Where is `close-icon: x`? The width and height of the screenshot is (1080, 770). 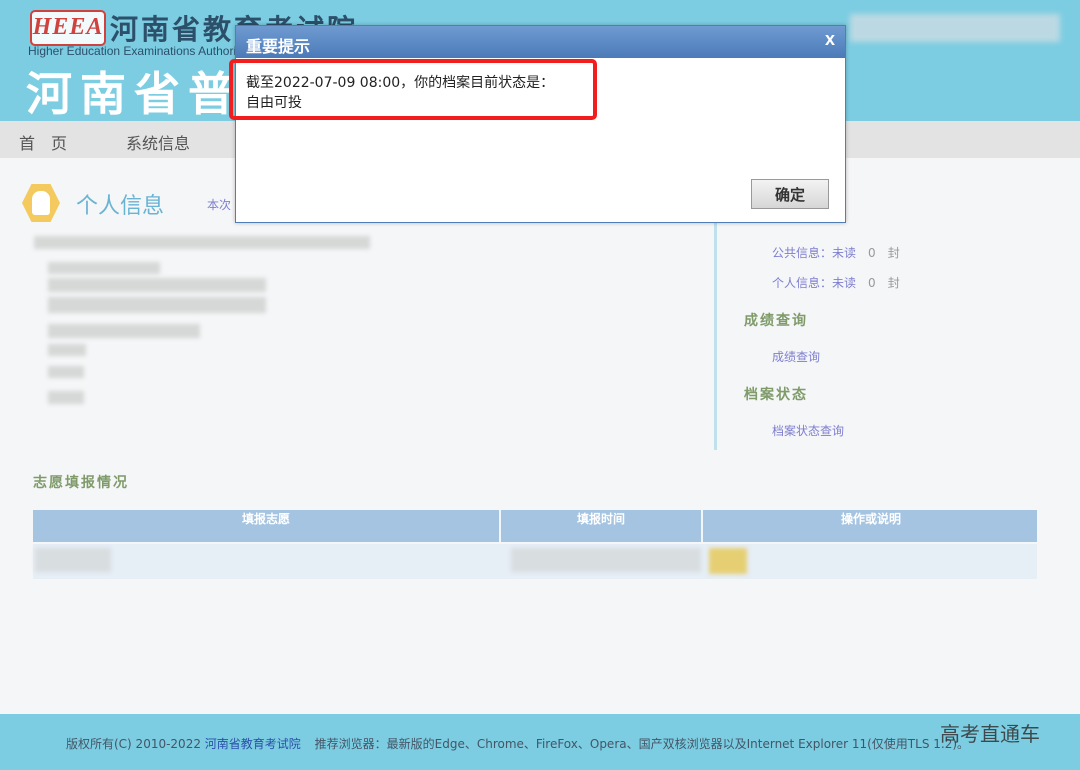
close-icon: x is located at coordinates (830, 39).